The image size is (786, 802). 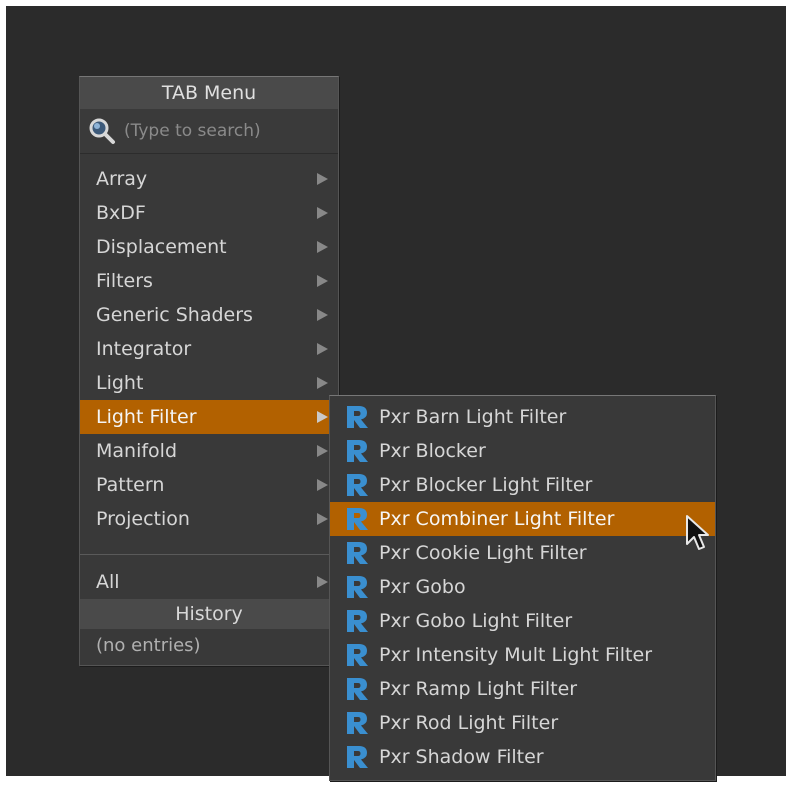 What do you see at coordinates (130, 485) in the screenshot?
I see `menu-item-label: Pattern` at bounding box center [130, 485].